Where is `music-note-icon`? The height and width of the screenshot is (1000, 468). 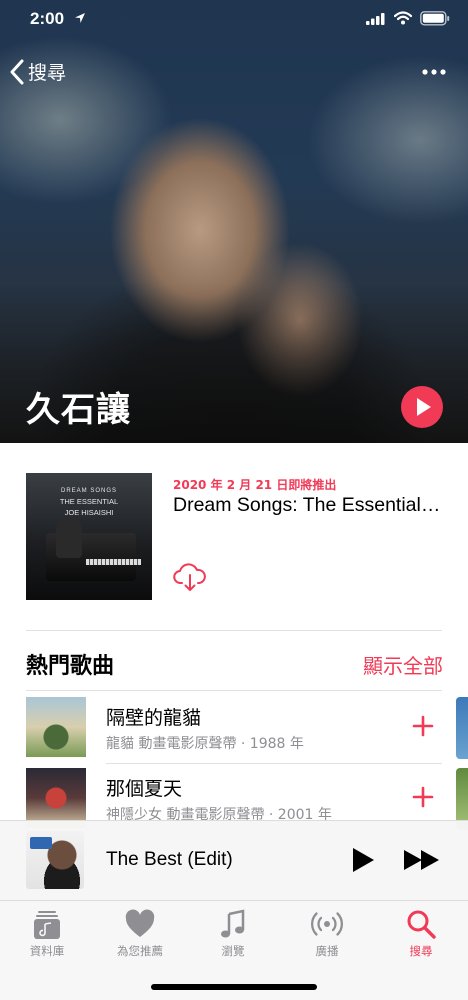
music-note-icon is located at coordinates (233, 923).